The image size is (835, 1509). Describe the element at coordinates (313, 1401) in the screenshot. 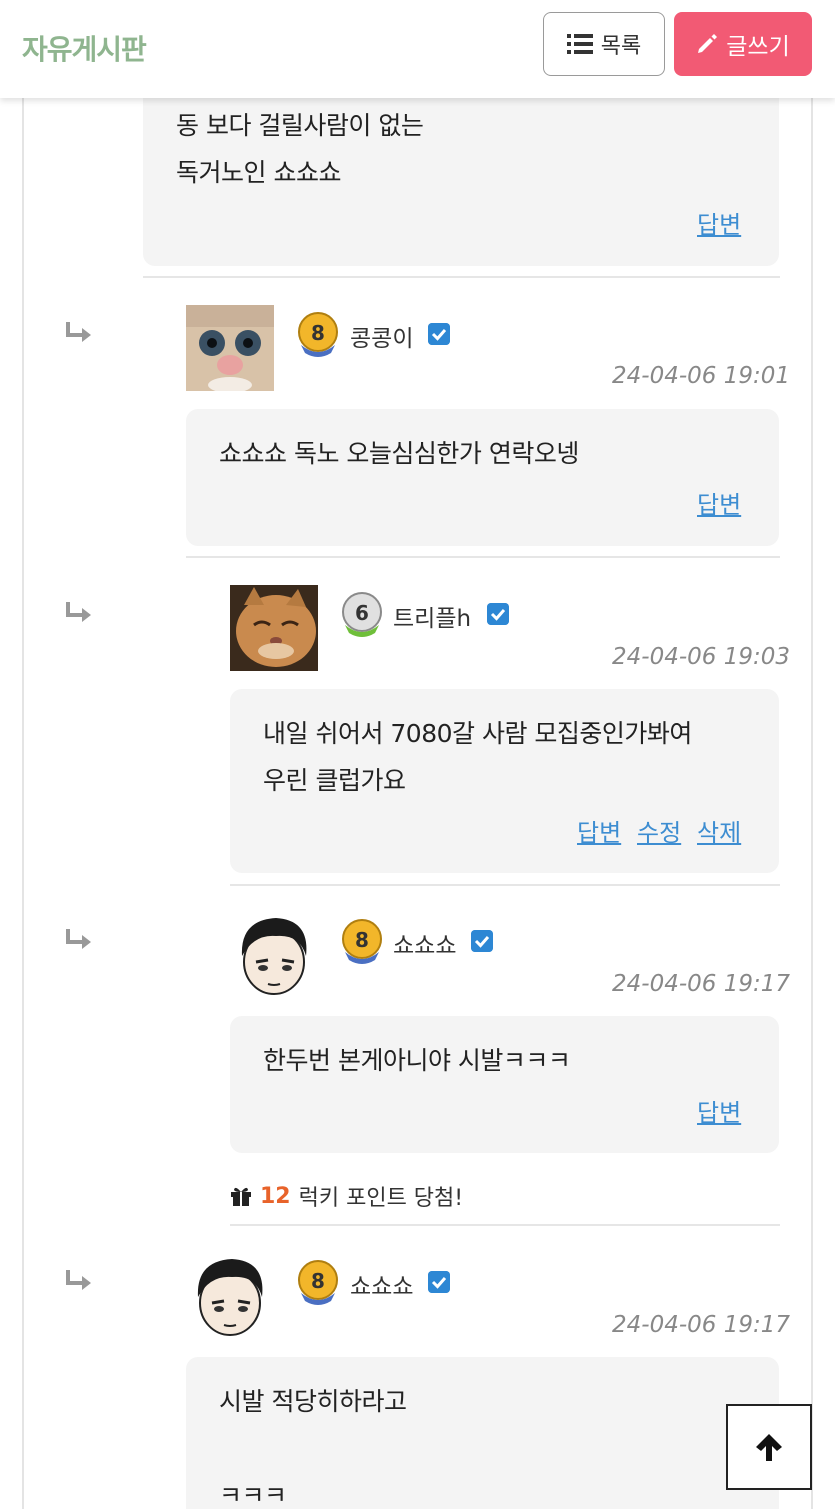

I see `comment-text-line: 시발 적당히하라고` at that location.